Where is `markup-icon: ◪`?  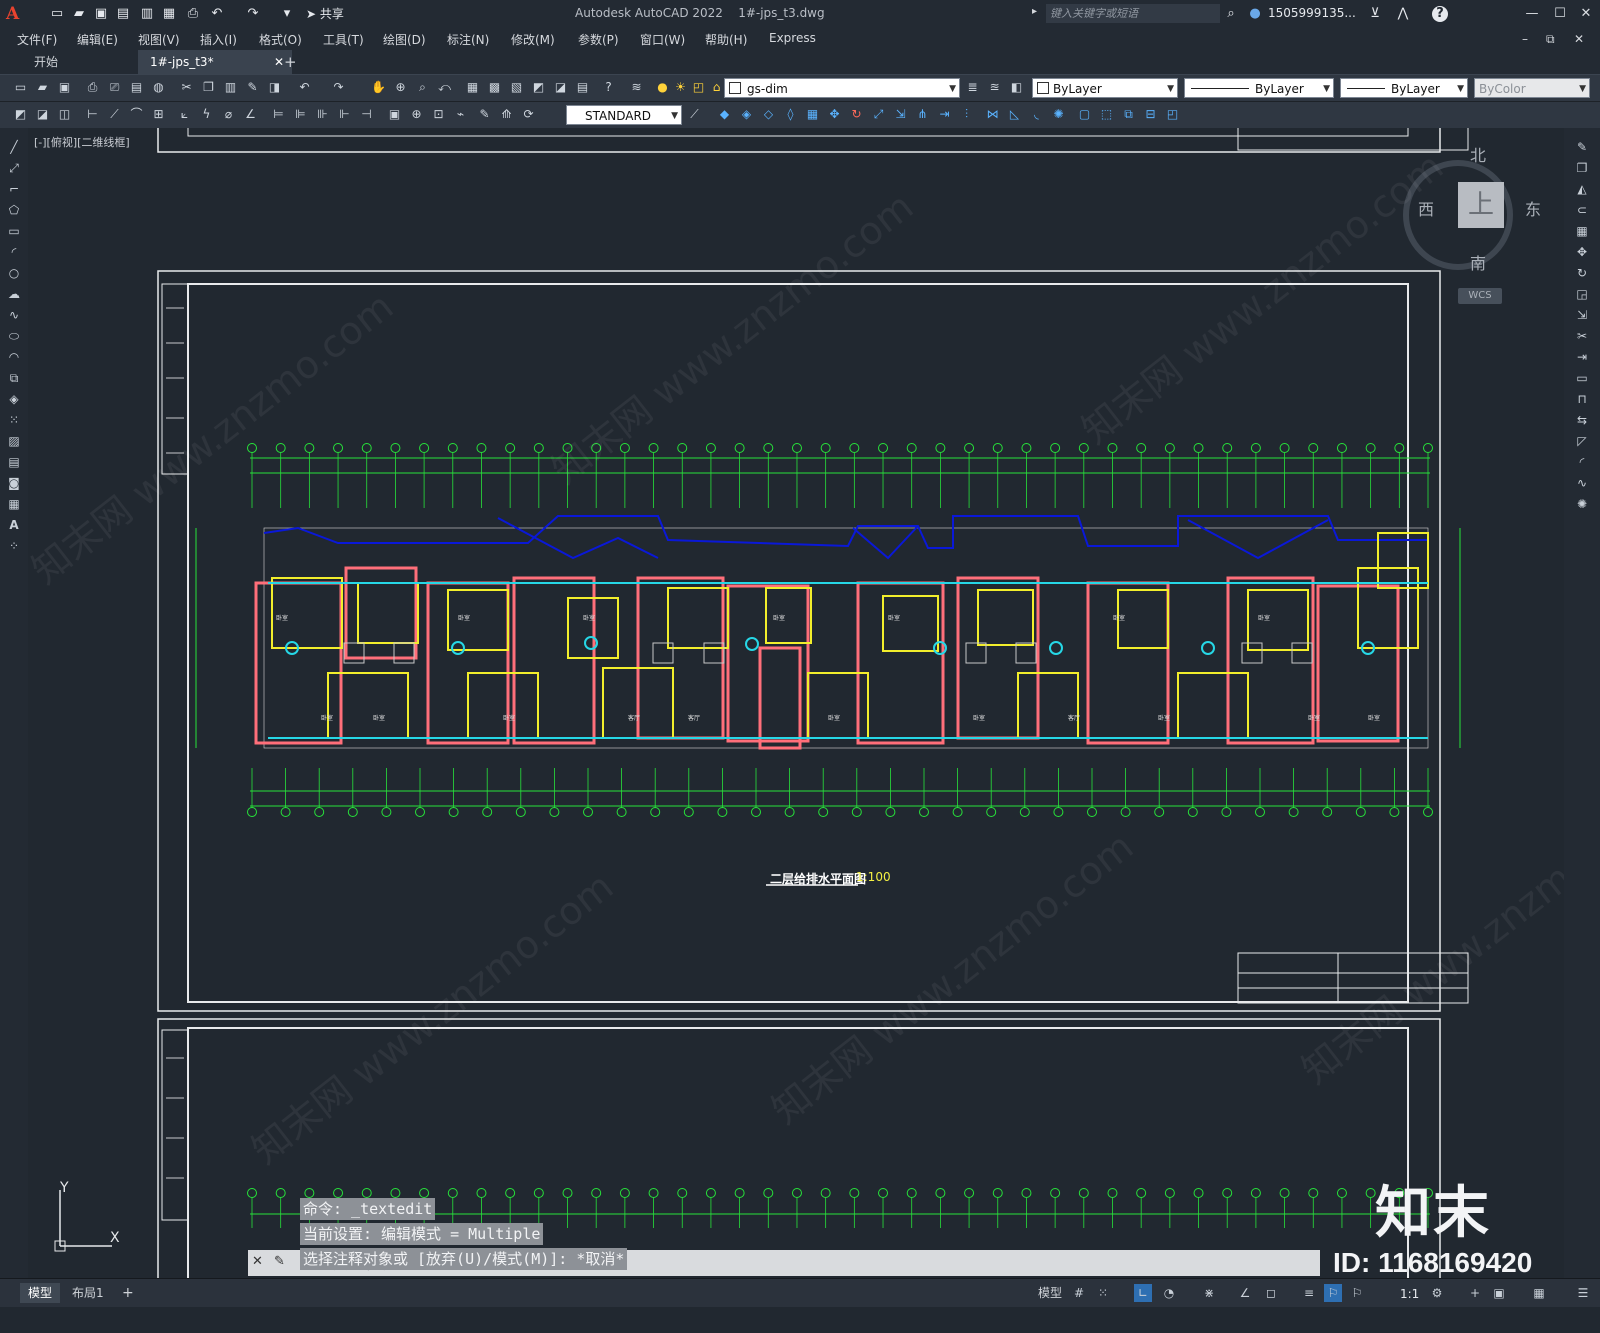 markup-icon: ◪ is located at coordinates (560, 87).